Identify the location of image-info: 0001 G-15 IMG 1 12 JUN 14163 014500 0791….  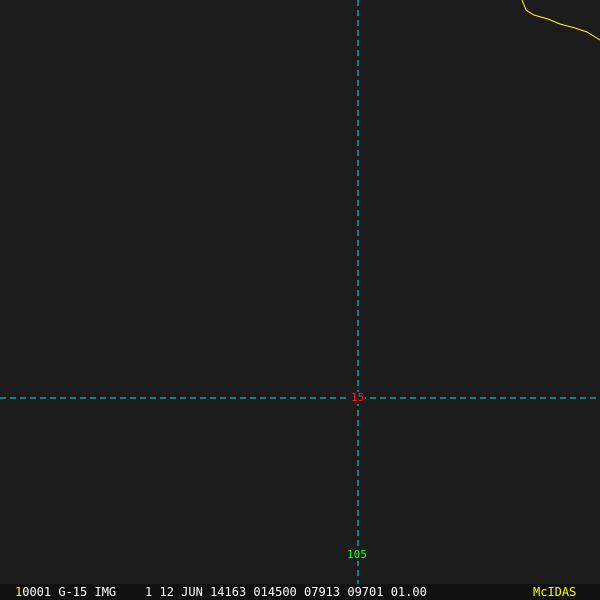
(224, 592).